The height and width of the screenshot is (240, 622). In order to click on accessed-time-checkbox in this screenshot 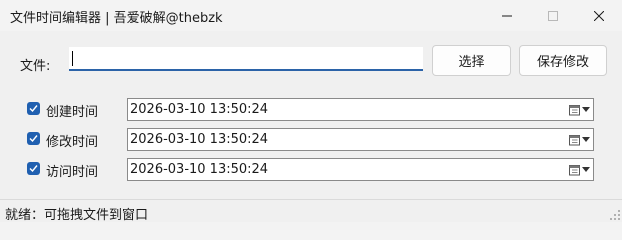, I will do `click(33, 168)`.